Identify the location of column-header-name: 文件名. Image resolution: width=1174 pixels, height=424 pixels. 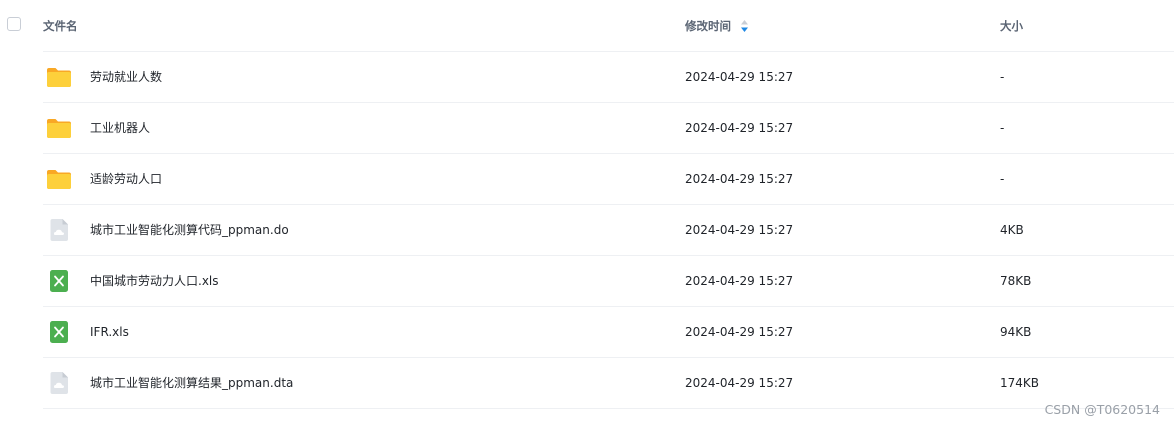
(60, 26).